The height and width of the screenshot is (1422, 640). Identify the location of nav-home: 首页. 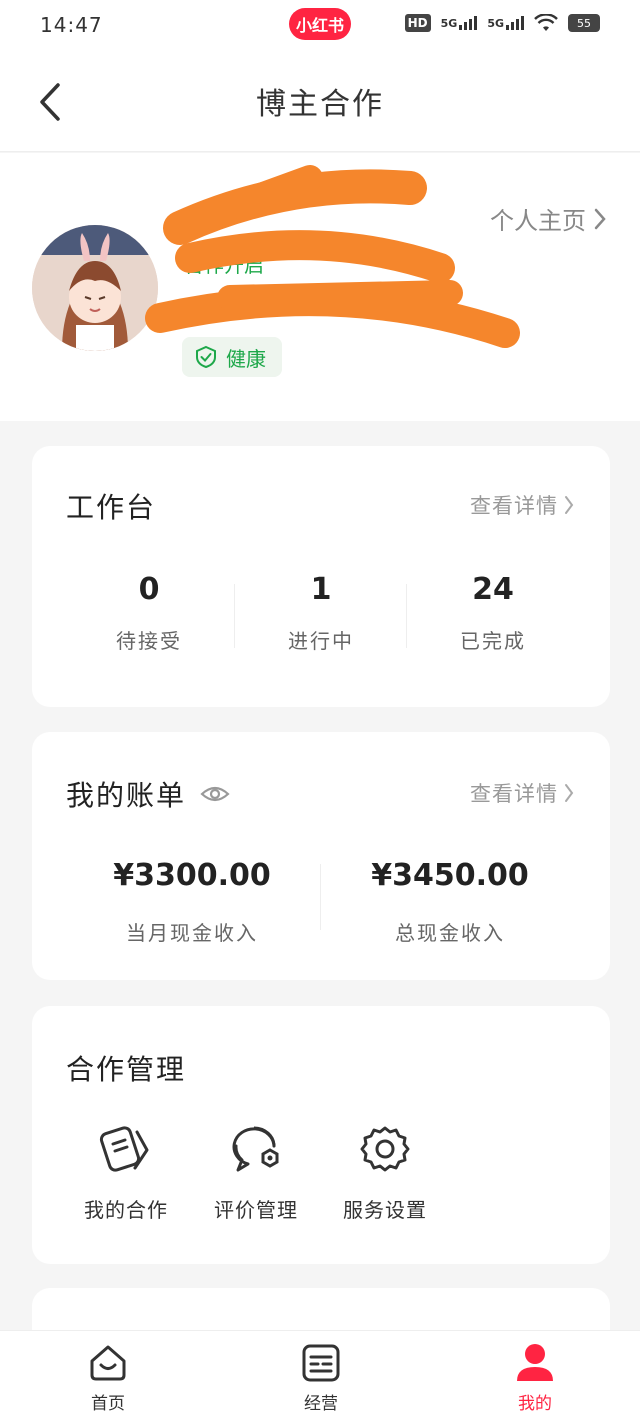
(108, 1378).